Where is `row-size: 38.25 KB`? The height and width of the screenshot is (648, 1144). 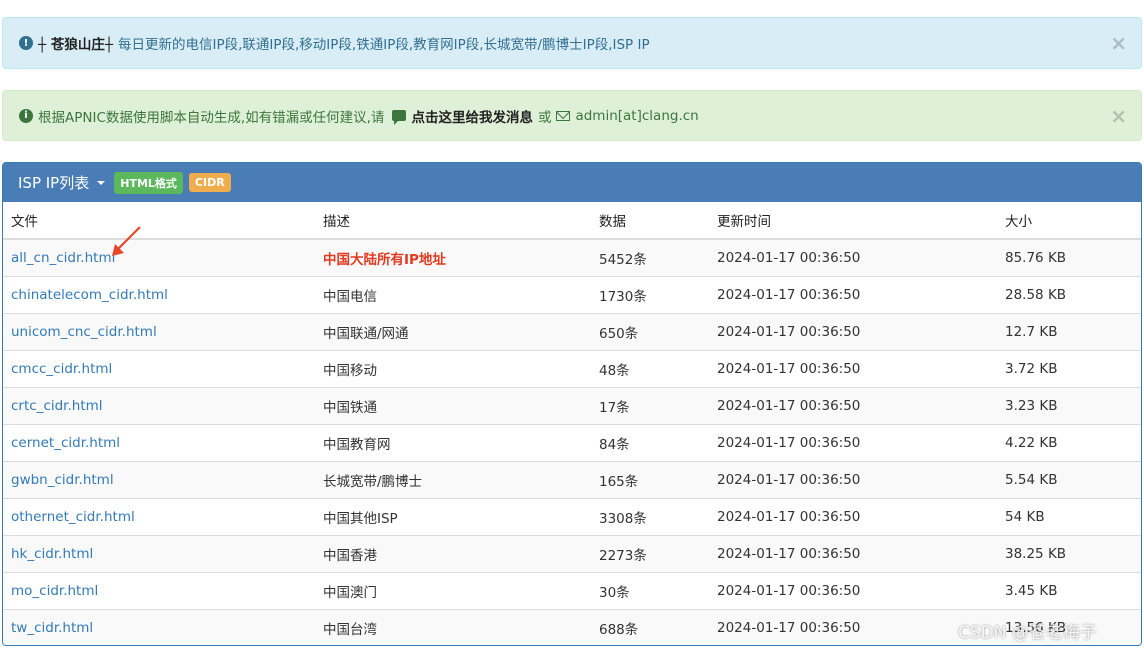
row-size: 38.25 KB is located at coordinates (1069, 553).